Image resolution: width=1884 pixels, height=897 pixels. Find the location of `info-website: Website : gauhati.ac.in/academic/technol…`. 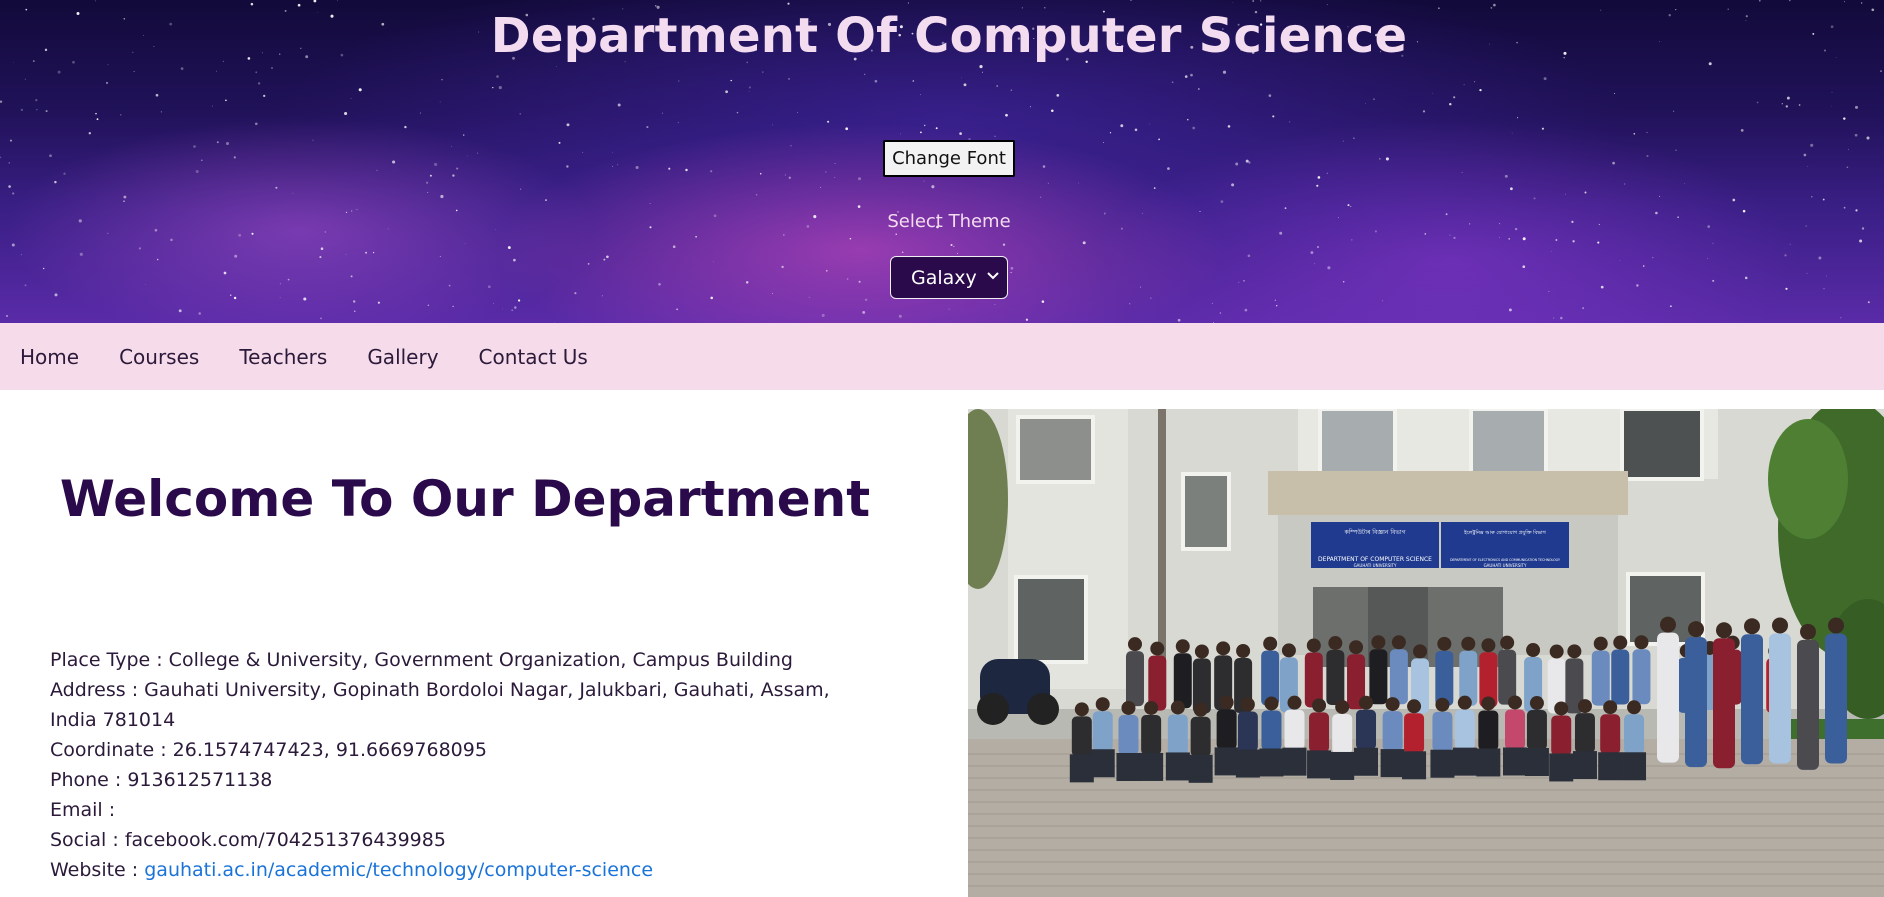

info-website: Website : gauhati.ac.in/academic/technol… is located at coordinates (450, 870).